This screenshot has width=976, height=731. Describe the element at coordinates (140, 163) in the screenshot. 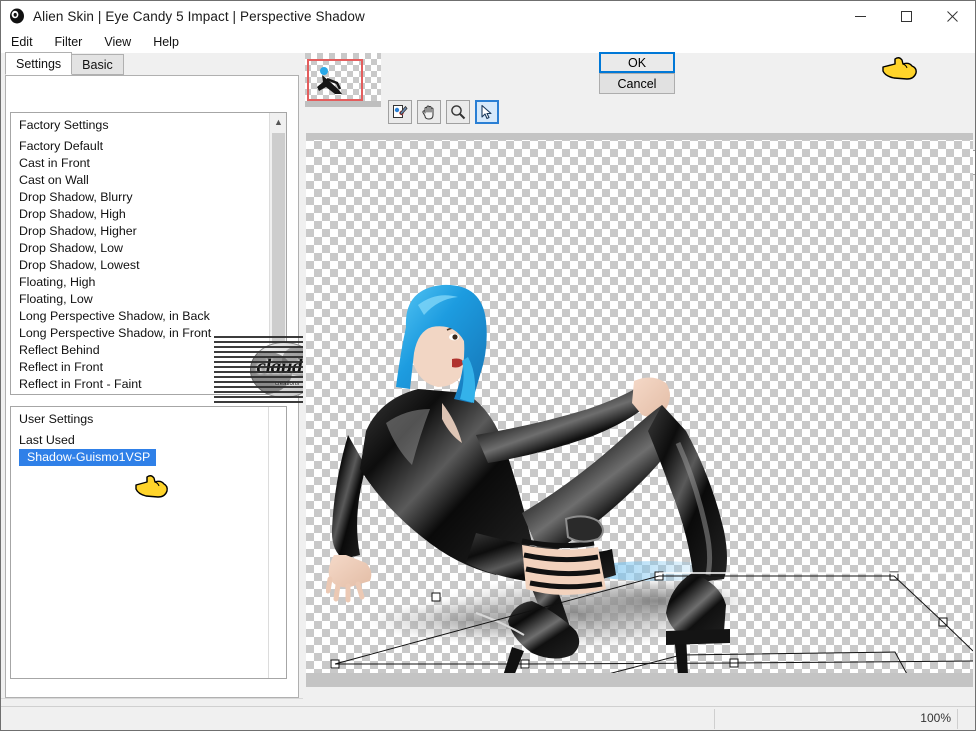

I see `list-item: Cast in Front` at that location.